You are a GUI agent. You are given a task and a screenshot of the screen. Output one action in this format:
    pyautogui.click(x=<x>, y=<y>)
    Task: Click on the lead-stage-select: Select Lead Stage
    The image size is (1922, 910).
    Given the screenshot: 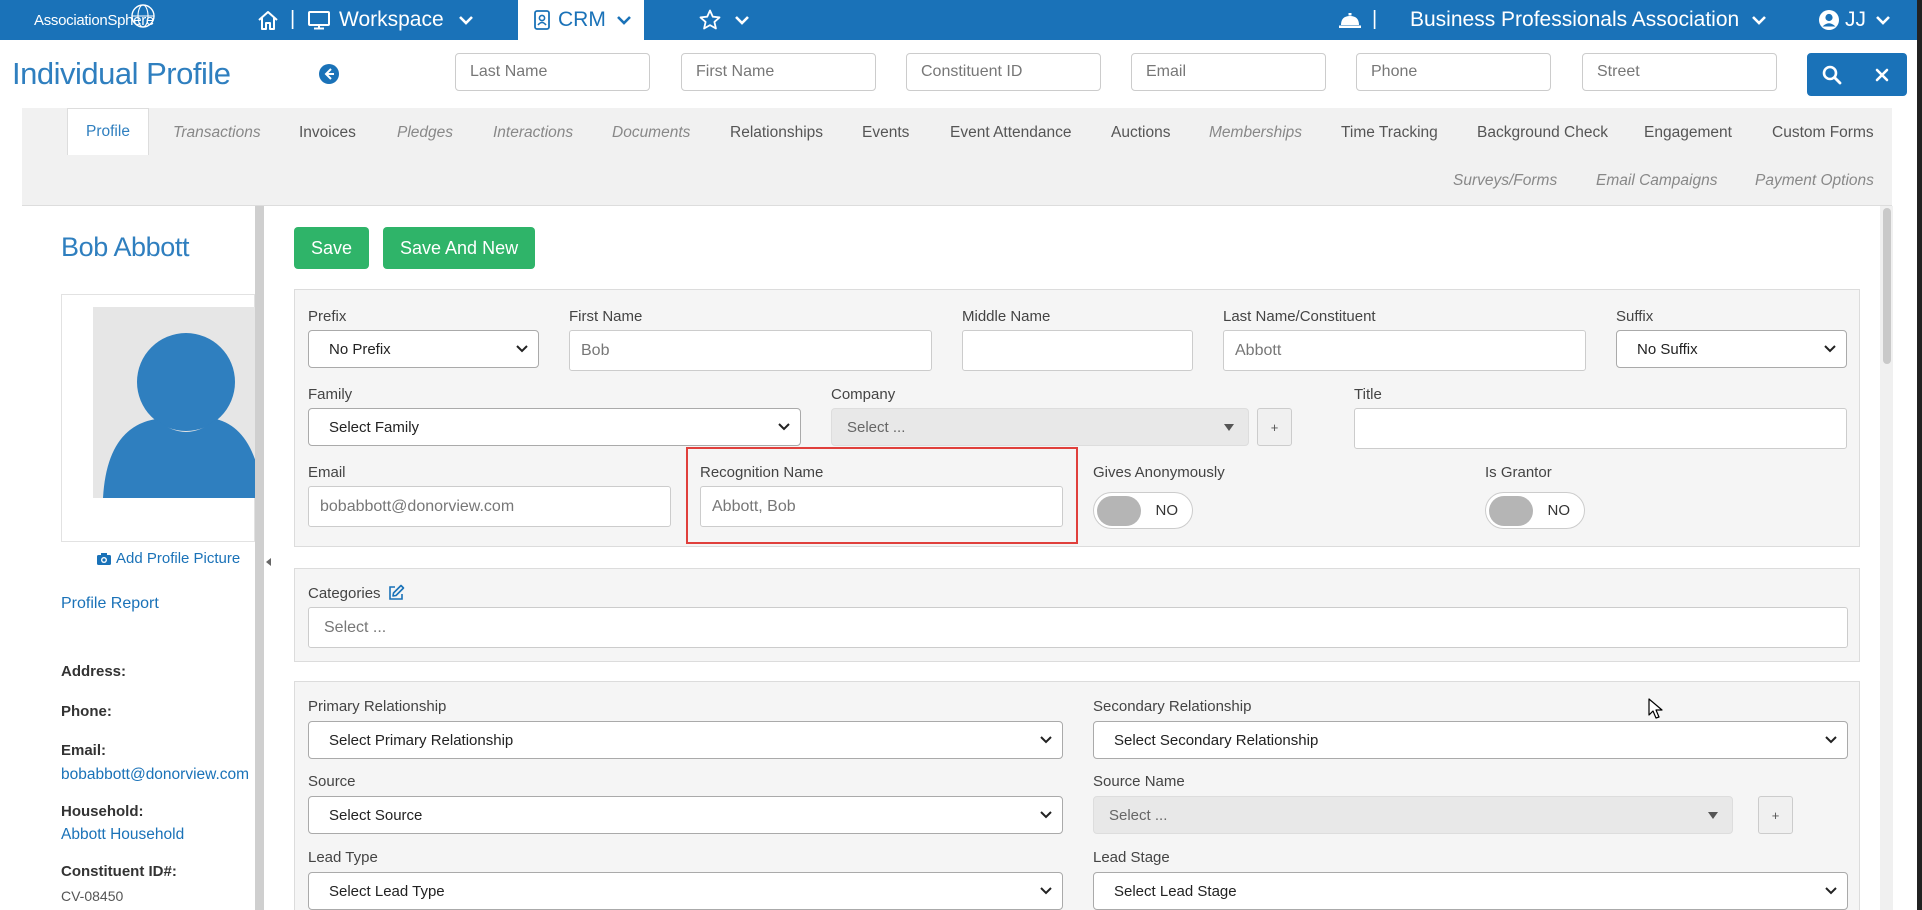 What is the action you would take?
    pyautogui.click(x=1470, y=891)
    